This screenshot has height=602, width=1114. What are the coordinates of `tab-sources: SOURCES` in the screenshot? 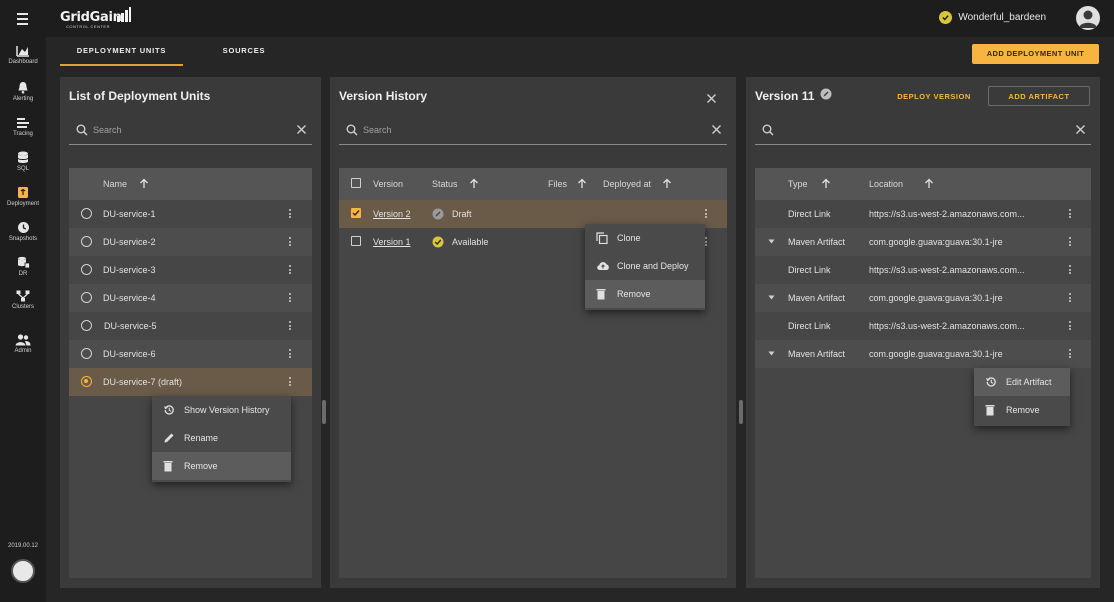 It's located at (244, 53).